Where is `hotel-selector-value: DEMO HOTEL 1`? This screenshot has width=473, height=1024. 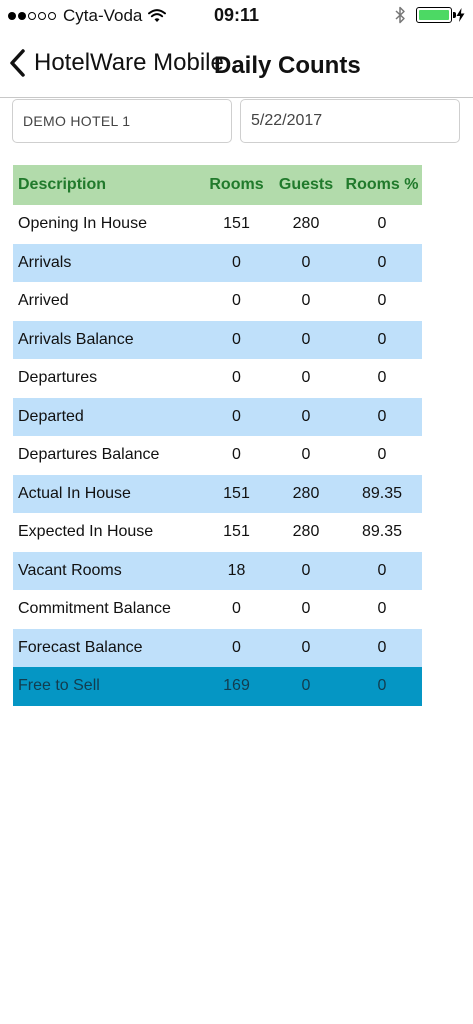 hotel-selector-value: DEMO HOTEL 1 is located at coordinates (77, 121).